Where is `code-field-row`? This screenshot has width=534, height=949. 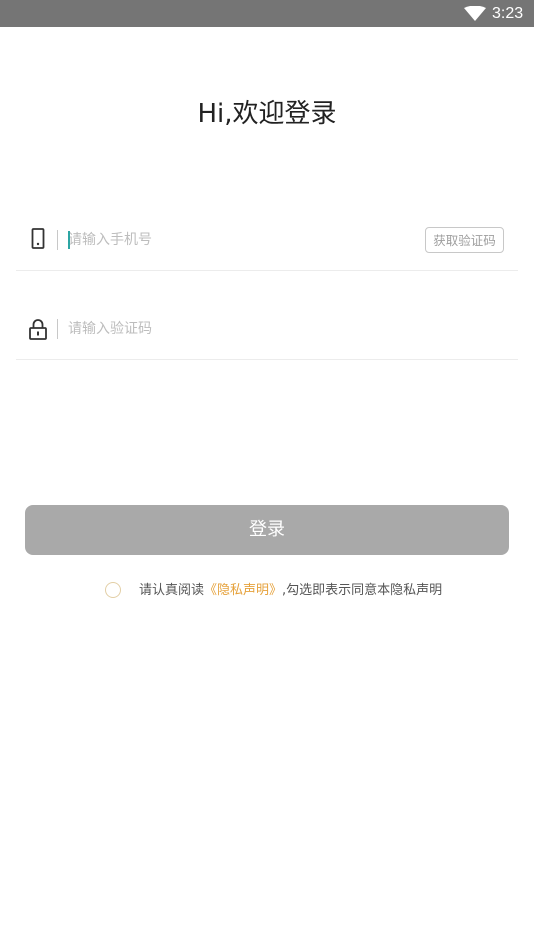 code-field-row is located at coordinates (267, 330).